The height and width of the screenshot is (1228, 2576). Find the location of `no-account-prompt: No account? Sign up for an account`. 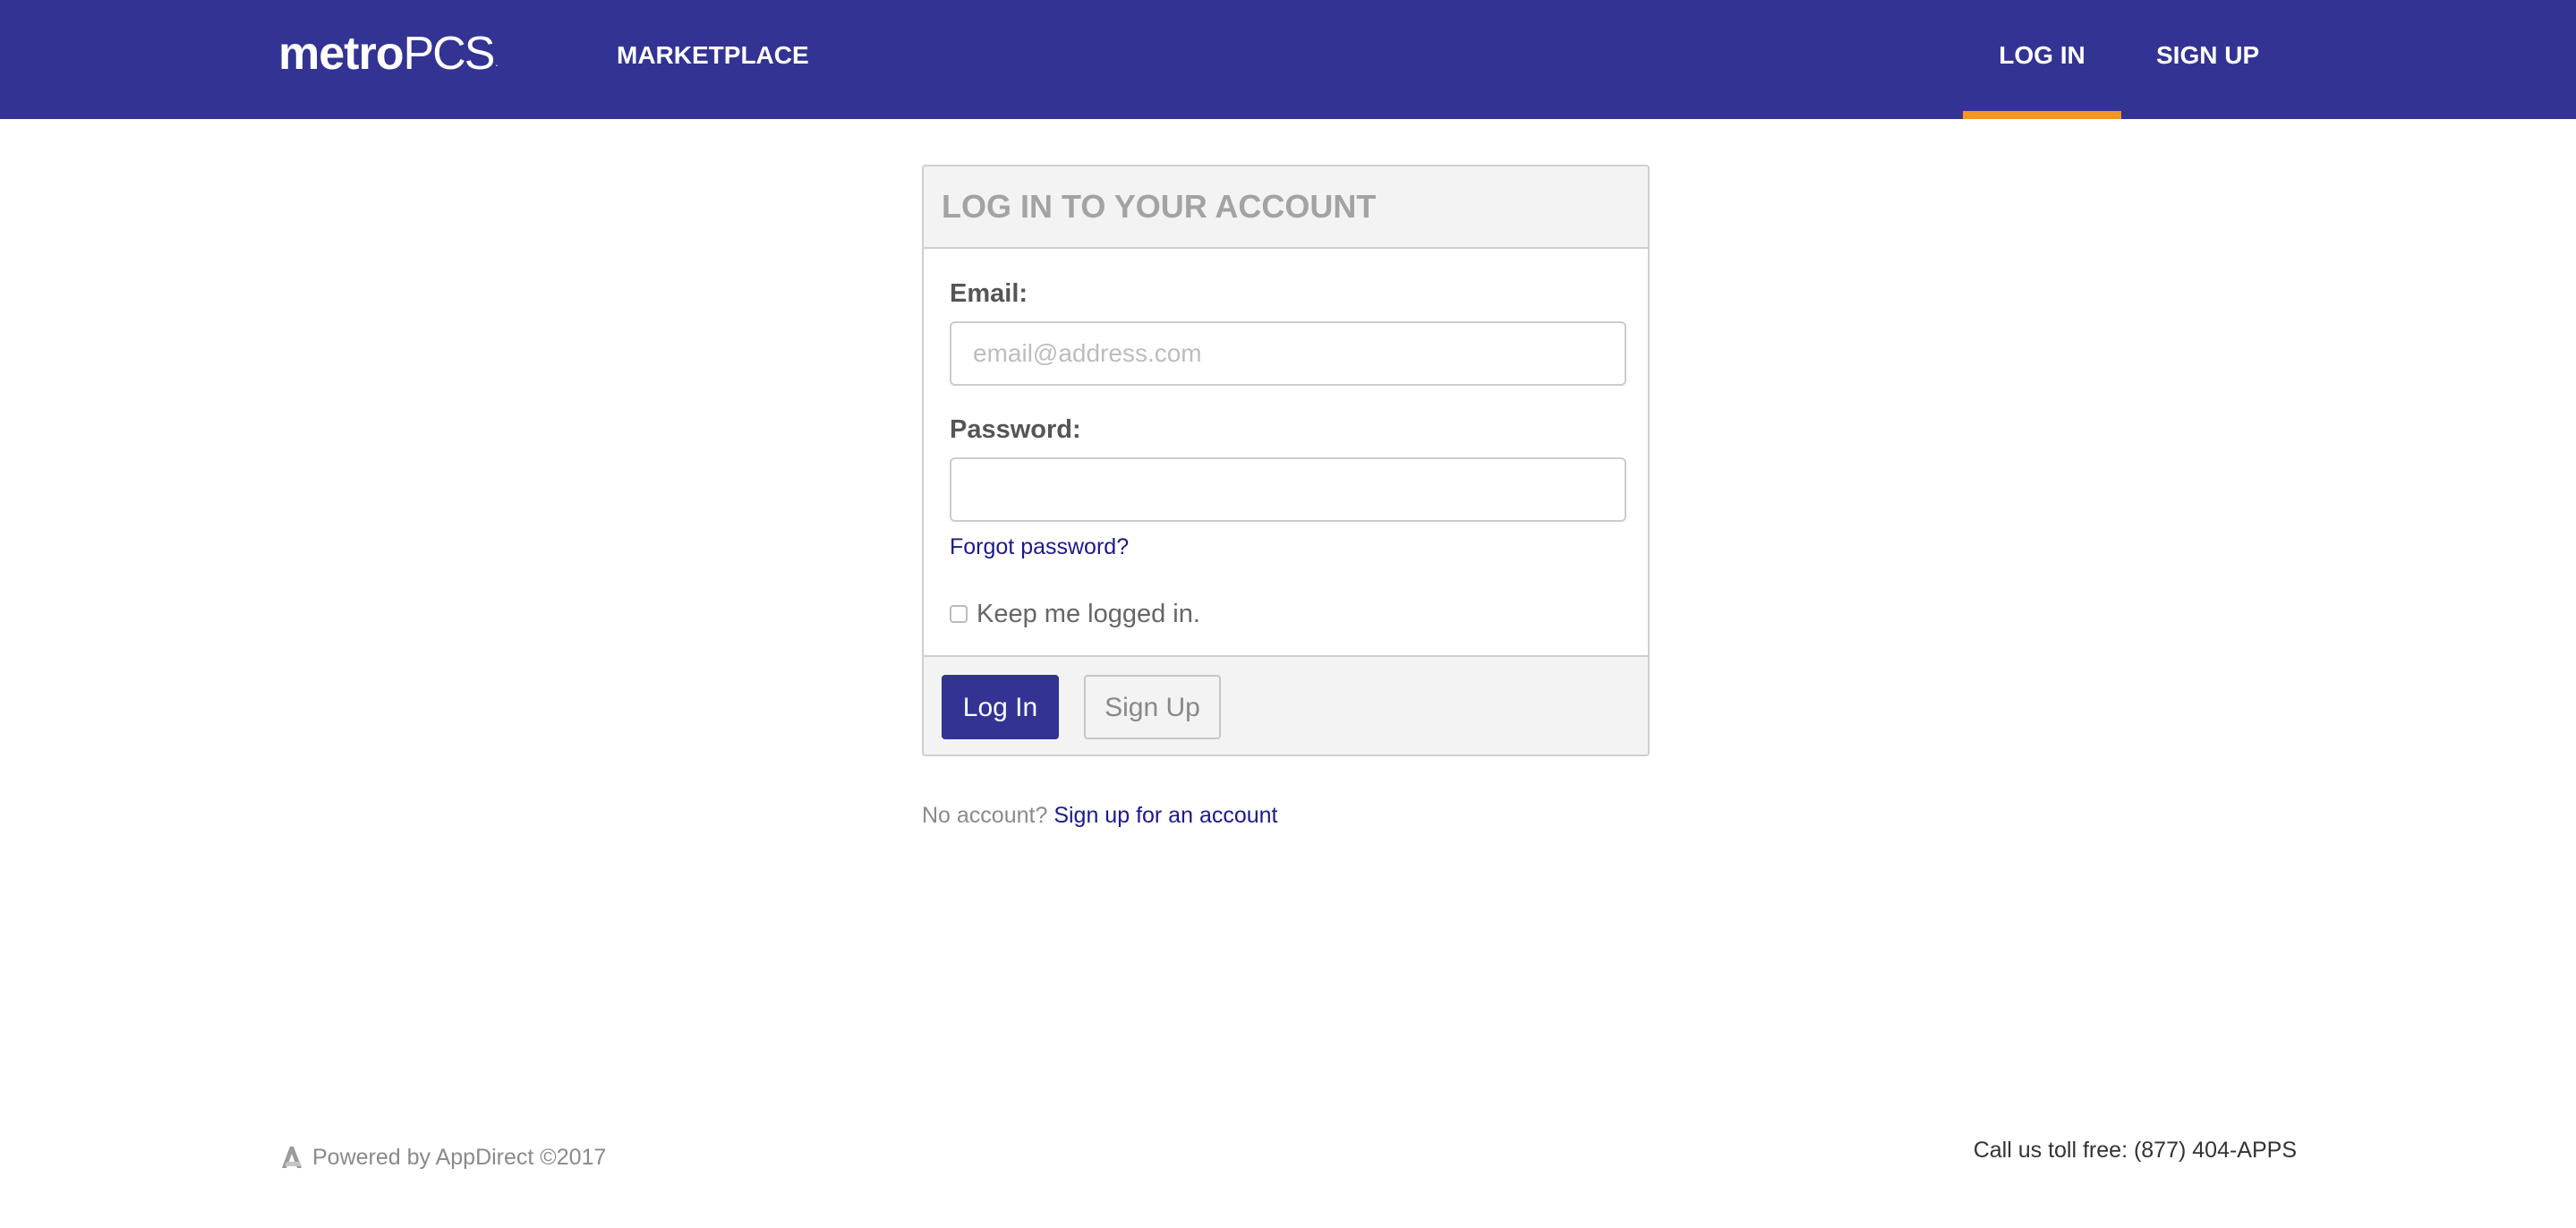

no-account-prompt: No account? Sign up for an account is located at coordinates (1100, 816).